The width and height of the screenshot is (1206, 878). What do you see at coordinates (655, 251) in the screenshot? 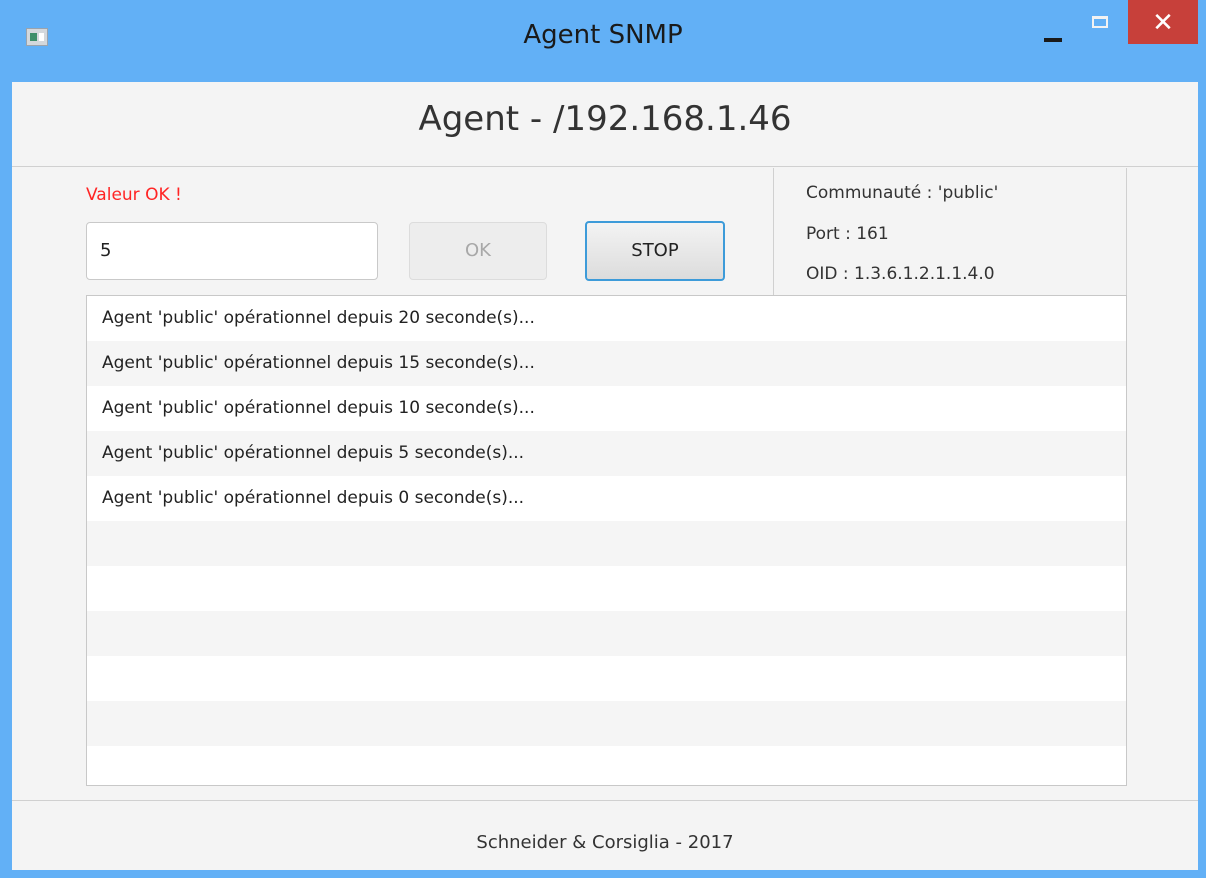
I see `stop-button: STOP` at bounding box center [655, 251].